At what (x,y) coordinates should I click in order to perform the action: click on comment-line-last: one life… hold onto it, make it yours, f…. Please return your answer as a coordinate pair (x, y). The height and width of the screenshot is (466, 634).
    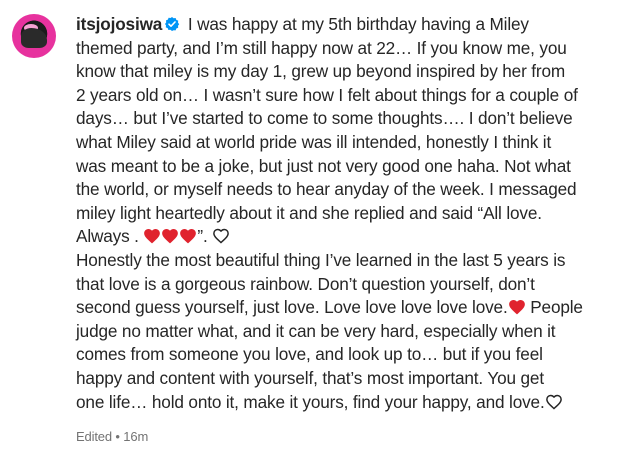
    Looking at the image, I should click on (350, 403).